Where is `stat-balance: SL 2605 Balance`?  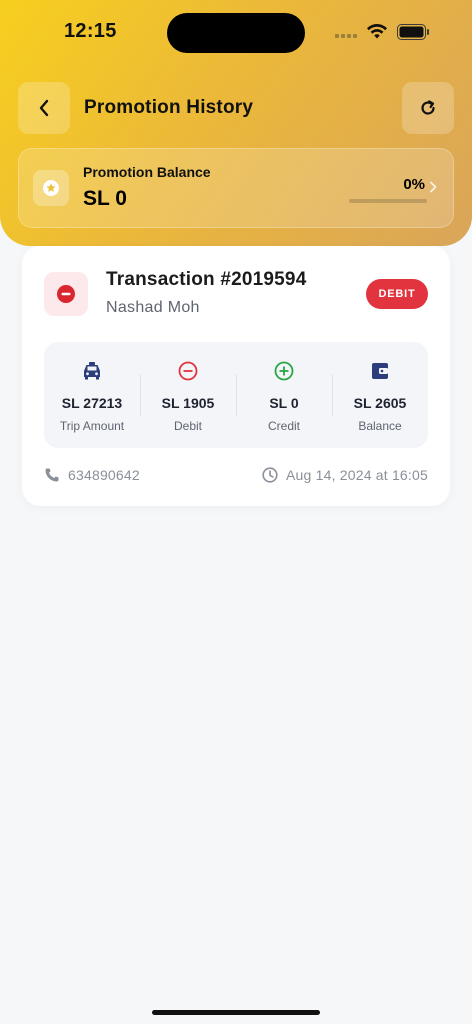 stat-balance: SL 2605 Balance is located at coordinates (380, 395).